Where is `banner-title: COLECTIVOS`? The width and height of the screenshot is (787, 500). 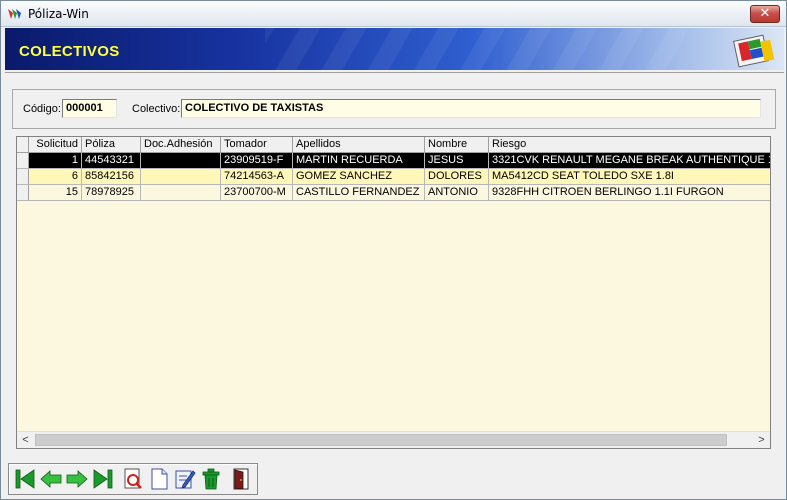 banner-title: COLECTIVOS is located at coordinates (69, 51).